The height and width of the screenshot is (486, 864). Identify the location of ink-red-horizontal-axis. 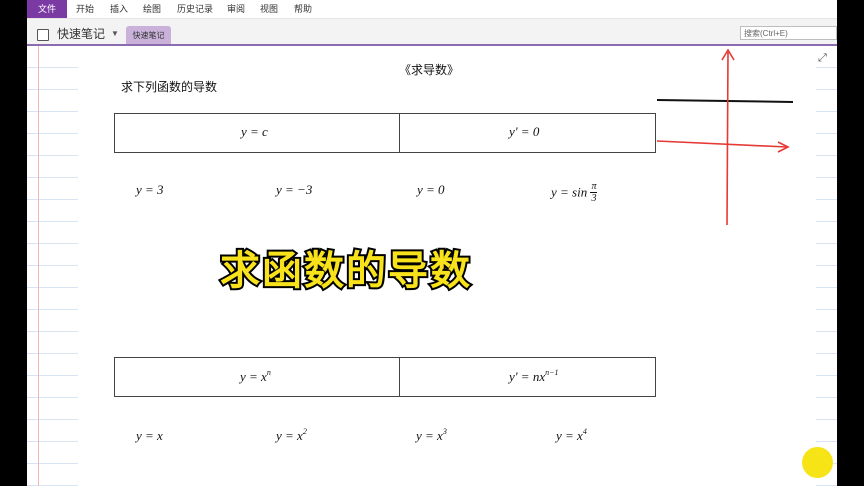
(722, 144).